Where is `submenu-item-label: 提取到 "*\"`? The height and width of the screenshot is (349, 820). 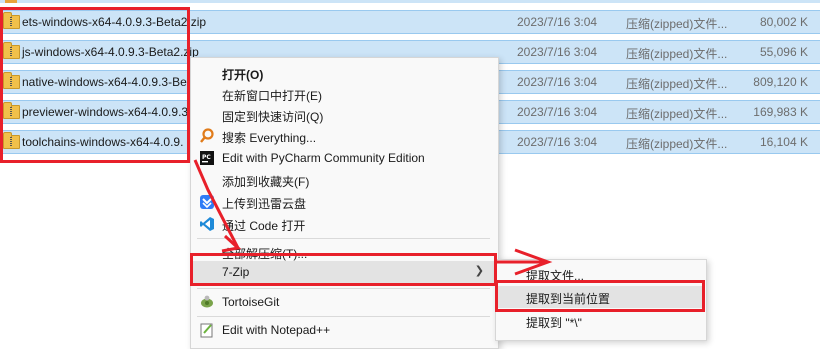
submenu-item-label: 提取到 "*\" is located at coordinates (554, 323).